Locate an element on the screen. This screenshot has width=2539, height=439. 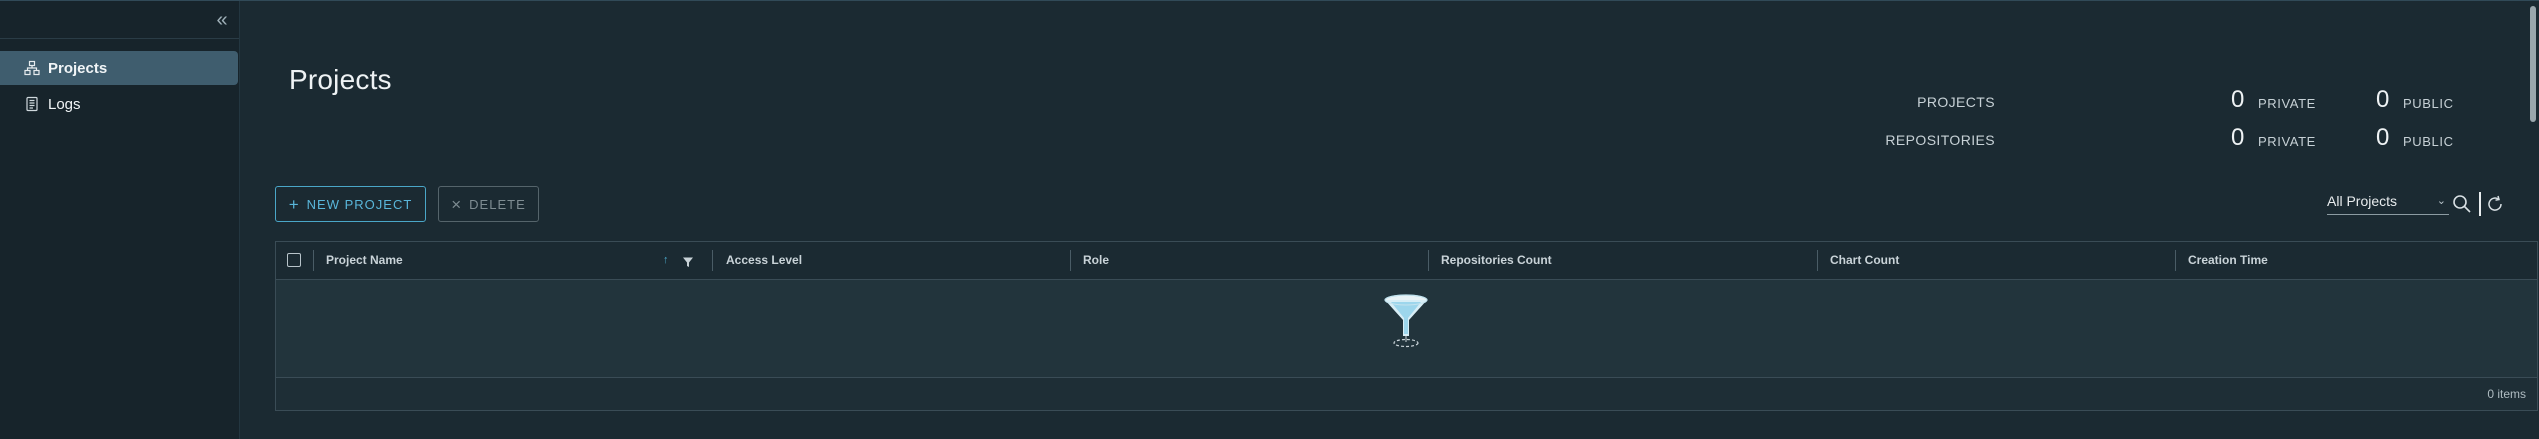
projects-icon is located at coordinates (32, 68).